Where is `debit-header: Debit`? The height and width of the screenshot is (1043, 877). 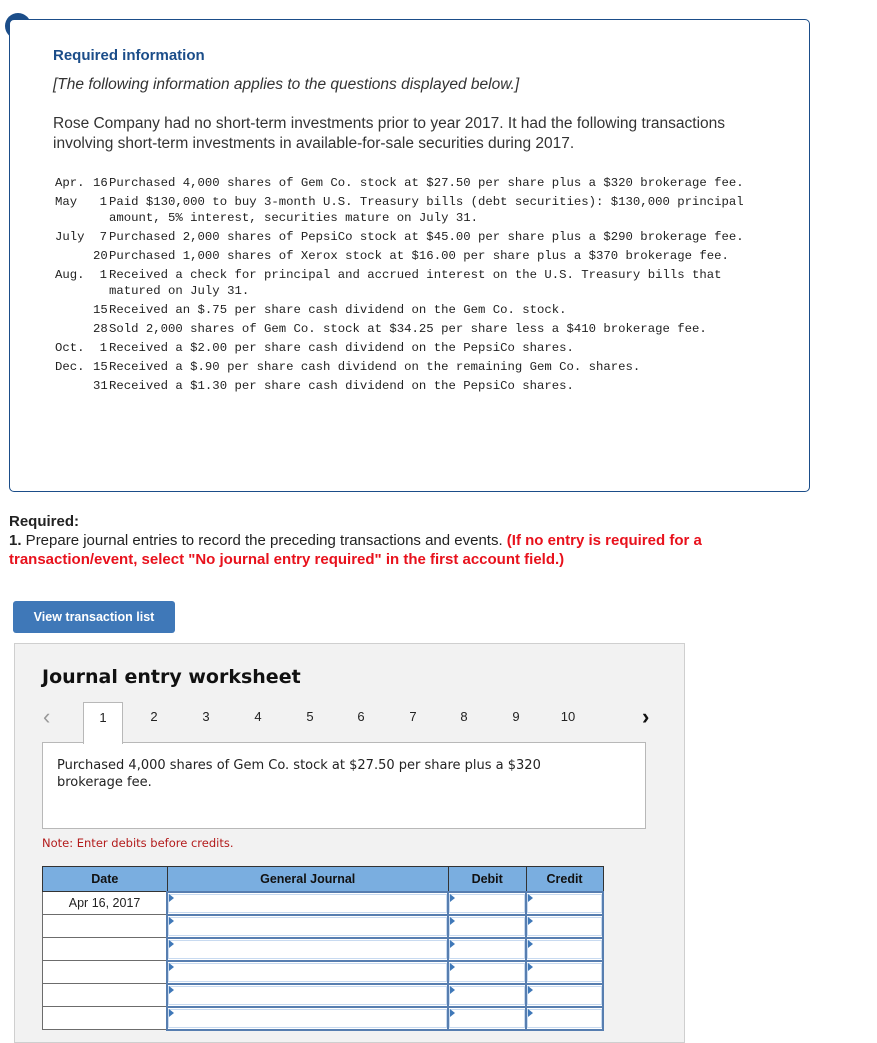
debit-header: Debit is located at coordinates (487, 879).